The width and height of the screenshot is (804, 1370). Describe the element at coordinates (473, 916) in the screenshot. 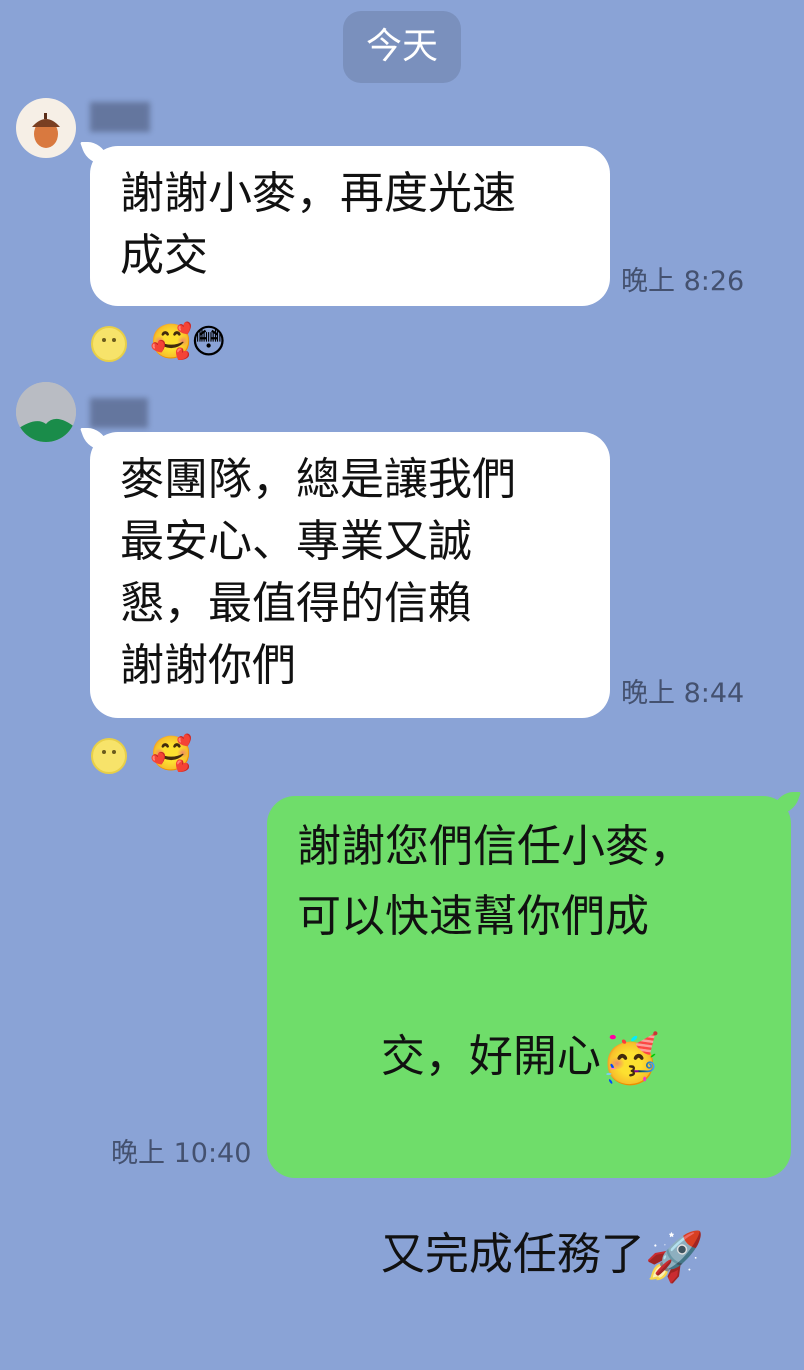

I see `message-text: 可以快速幫你們成` at that location.